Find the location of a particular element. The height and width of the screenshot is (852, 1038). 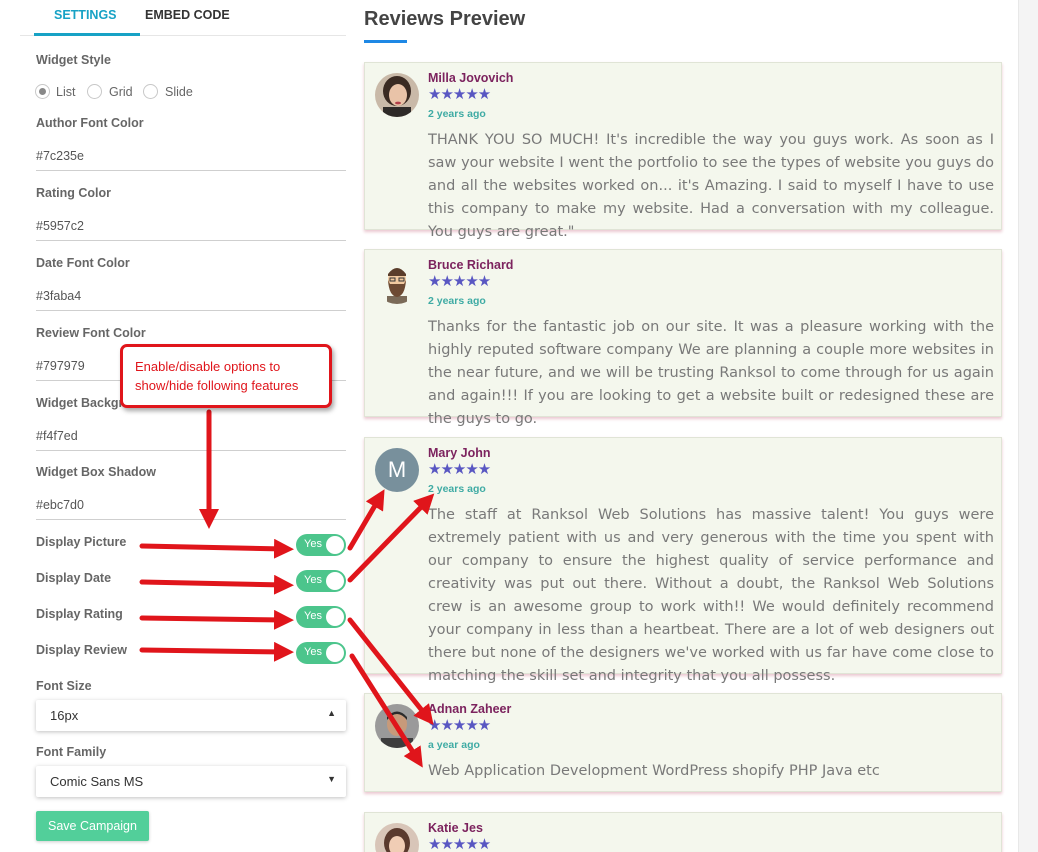

initial-avatar: M is located at coordinates (397, 470).